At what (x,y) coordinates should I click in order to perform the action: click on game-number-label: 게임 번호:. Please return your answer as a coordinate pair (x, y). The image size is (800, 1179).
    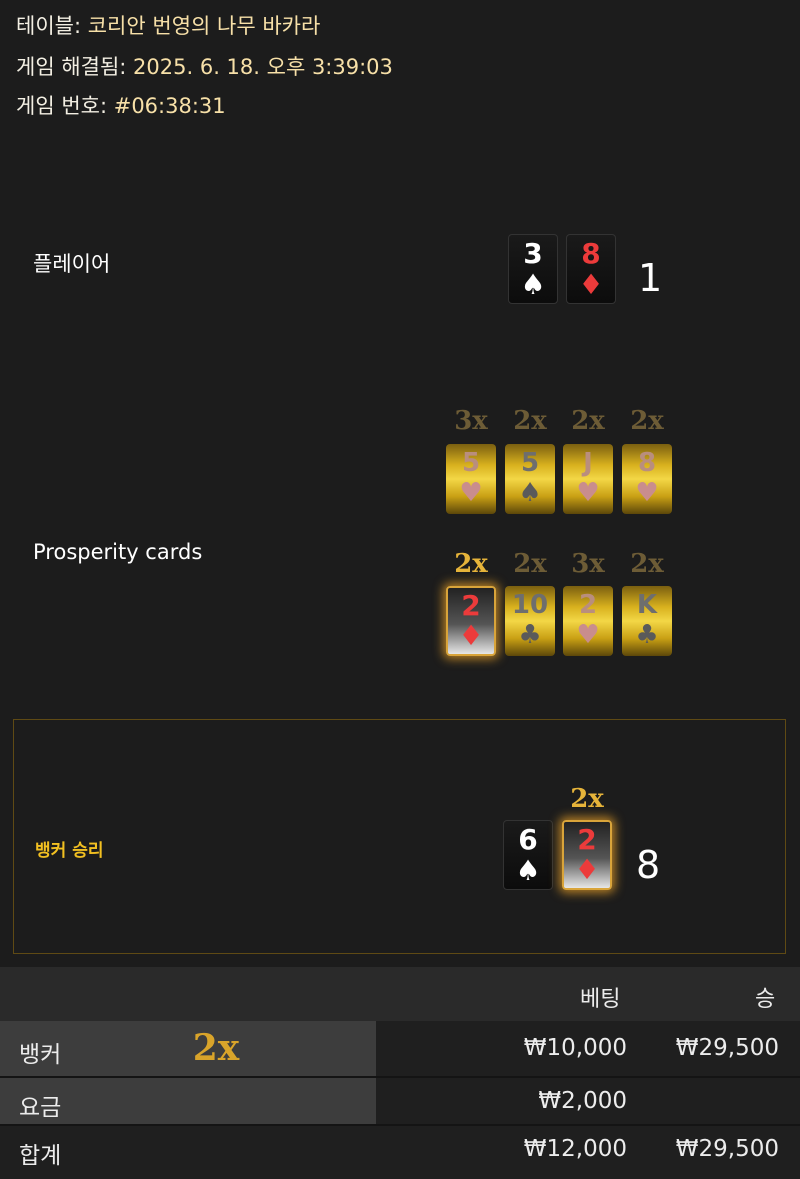
    Looking at the image, I should click on (62, 106).